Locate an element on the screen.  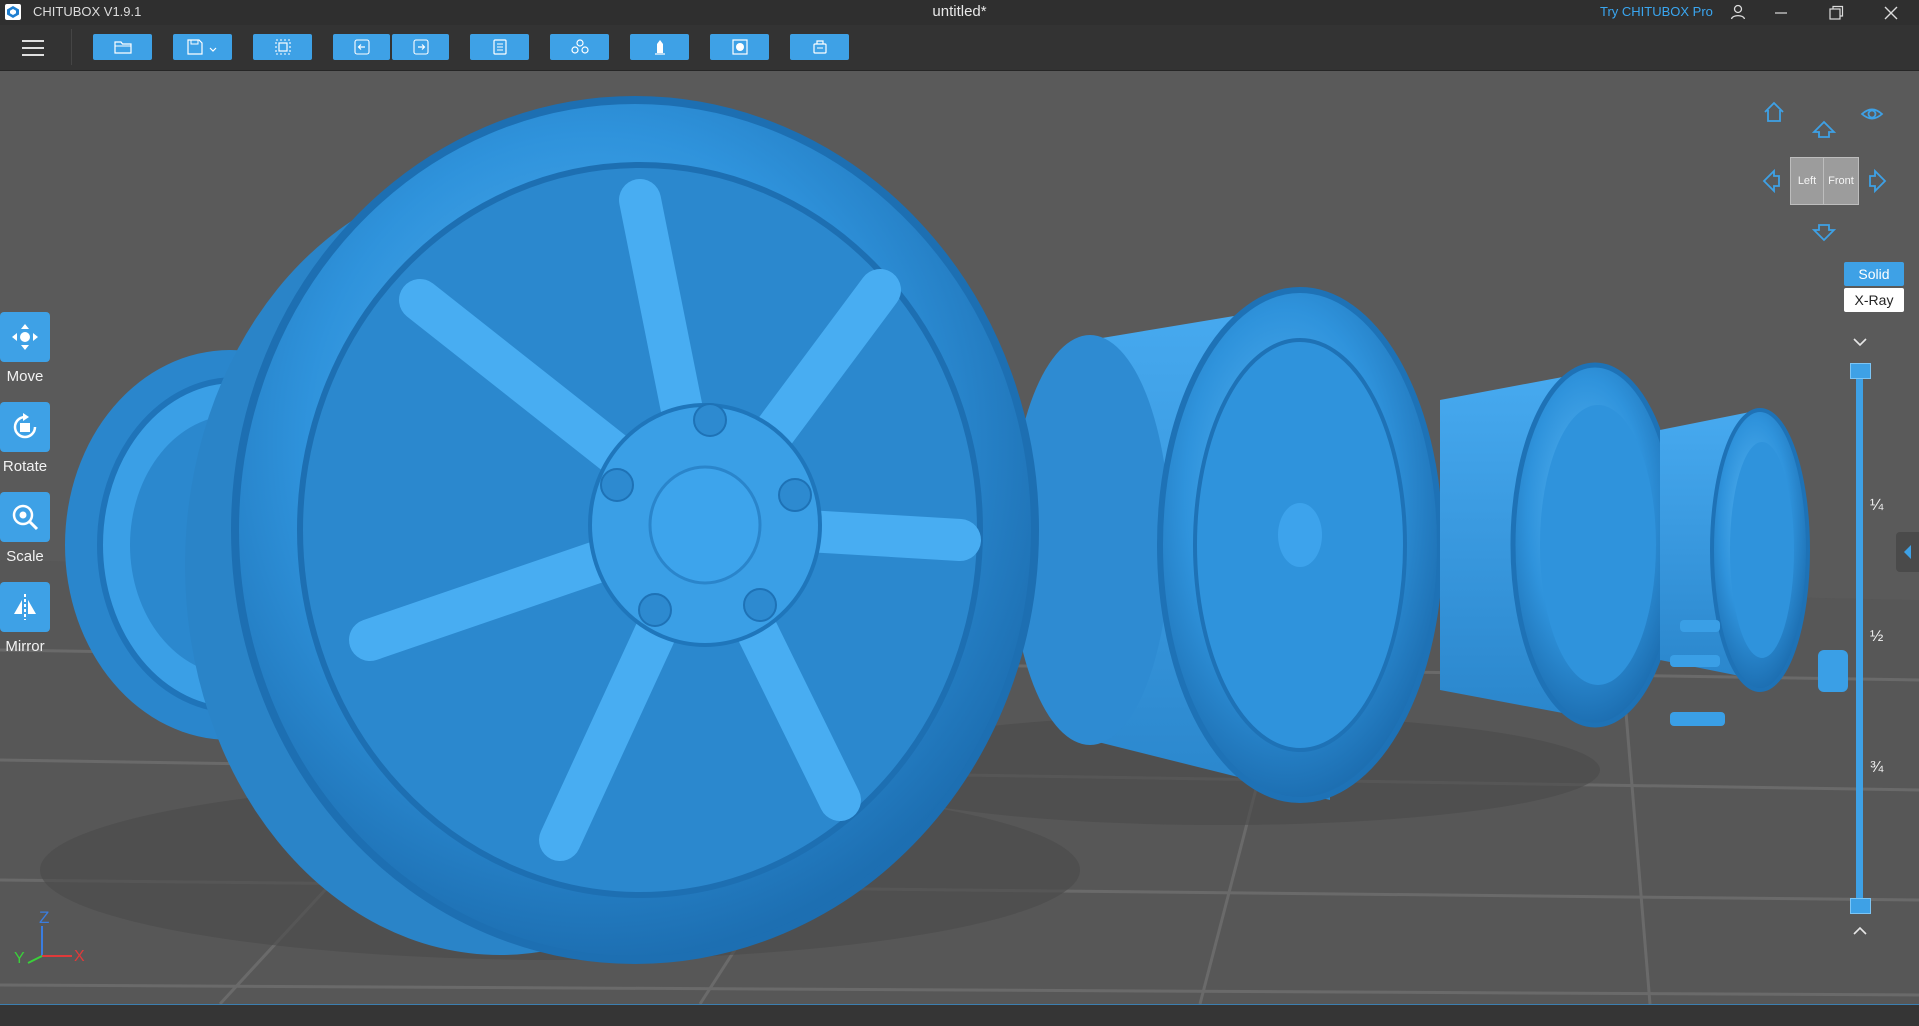
slider-down-chevron-icon is located at coordinates (1860, 342).